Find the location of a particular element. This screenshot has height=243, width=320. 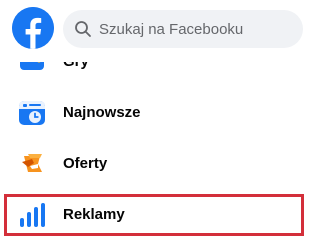

search-input is located at coordinates (197, 29).